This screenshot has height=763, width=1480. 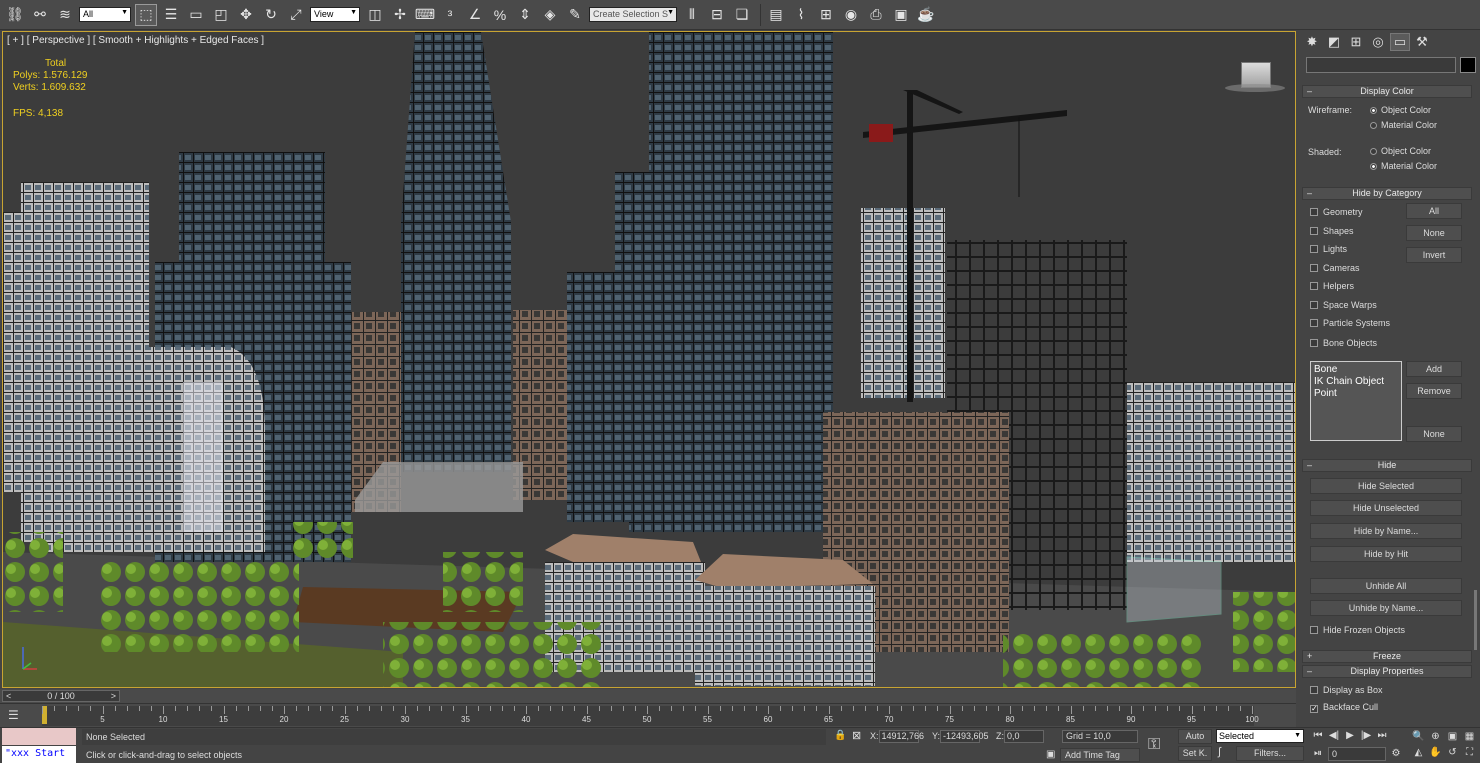 What do you see at coordinates (1343, 343) in the screenshot?
I see `category-bone-objects-checkbox: Bone Objects` at bounding box center [1343, 343].